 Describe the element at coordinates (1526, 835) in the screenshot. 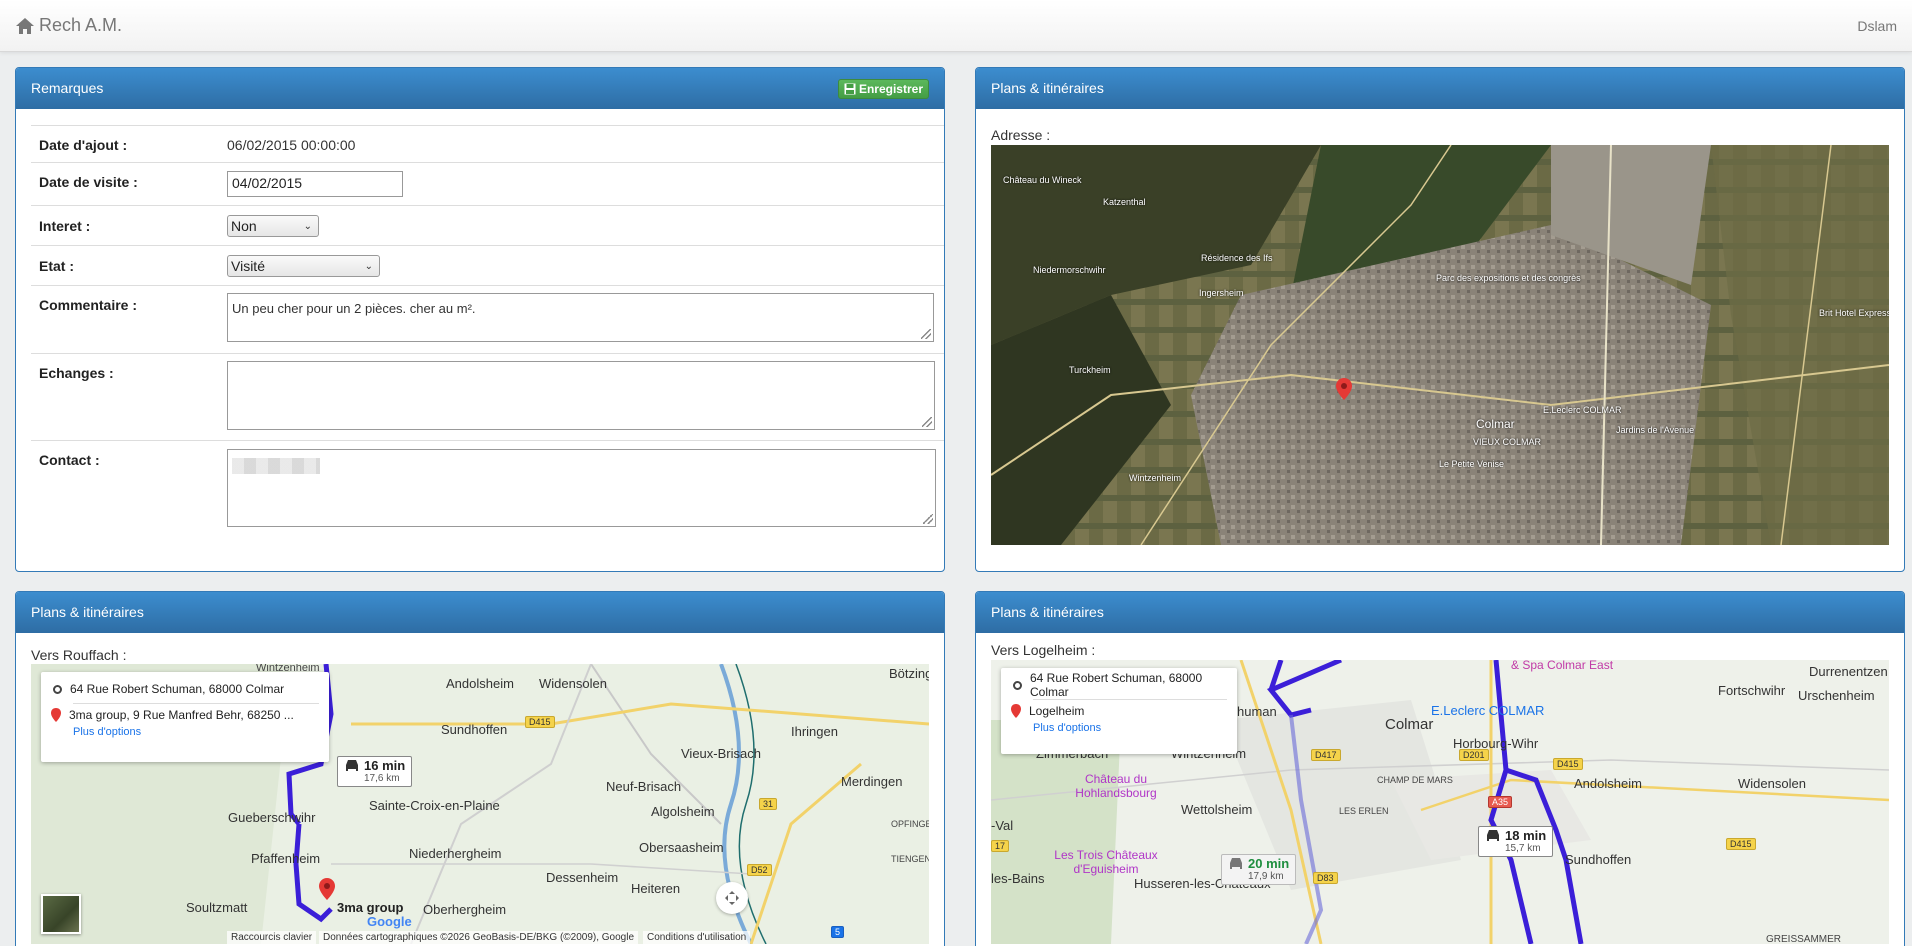

I see `route-time: 18 min` at that location.